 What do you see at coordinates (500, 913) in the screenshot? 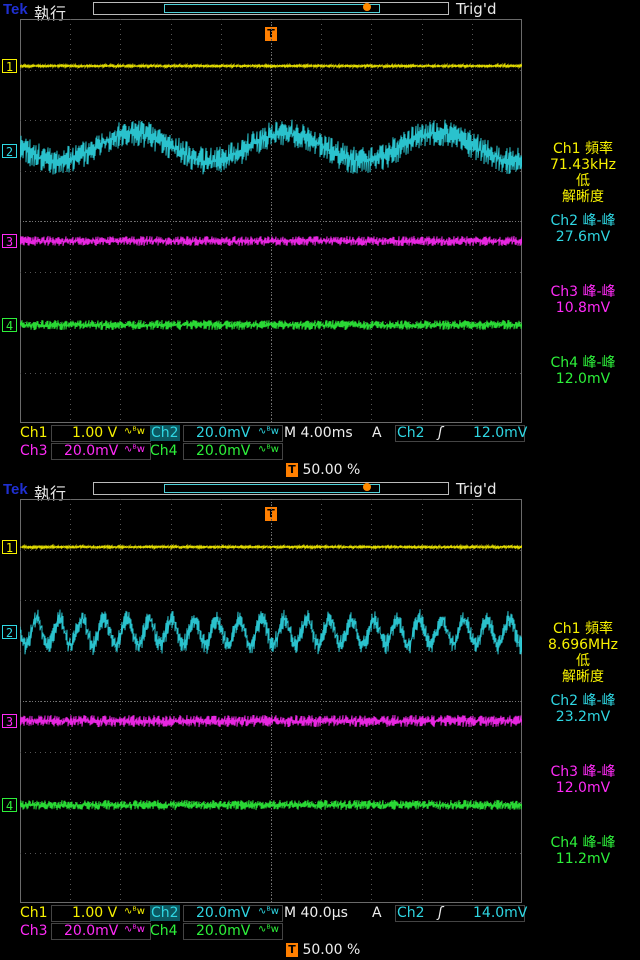
I see `trigger-level: 14.0mV` at bounding box center [500, 913].